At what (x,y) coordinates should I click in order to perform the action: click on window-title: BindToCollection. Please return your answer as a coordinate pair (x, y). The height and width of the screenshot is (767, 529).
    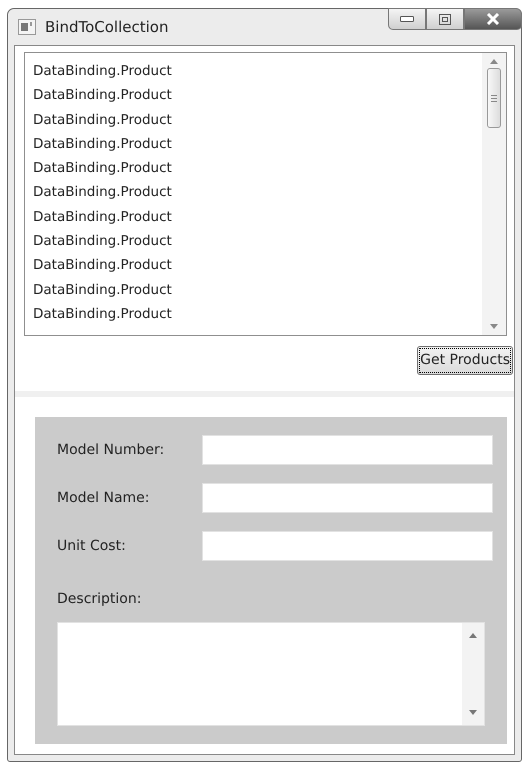
    Looking at the image, I should click on (106, 27).